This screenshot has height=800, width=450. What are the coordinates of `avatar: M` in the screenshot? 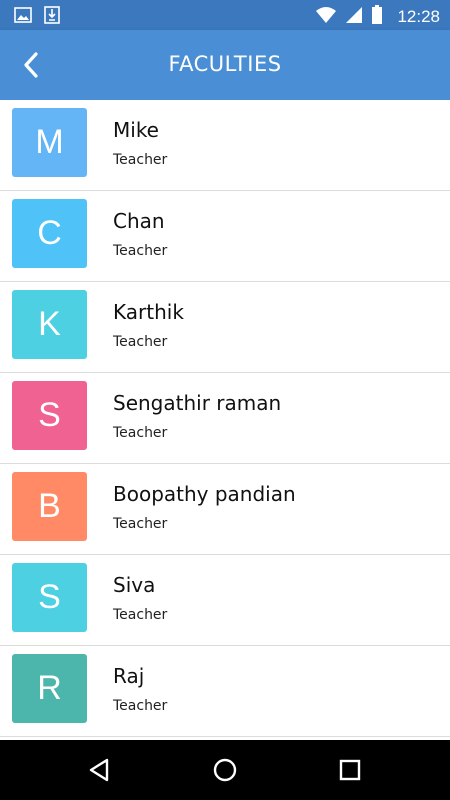 It's located at (49, 142).